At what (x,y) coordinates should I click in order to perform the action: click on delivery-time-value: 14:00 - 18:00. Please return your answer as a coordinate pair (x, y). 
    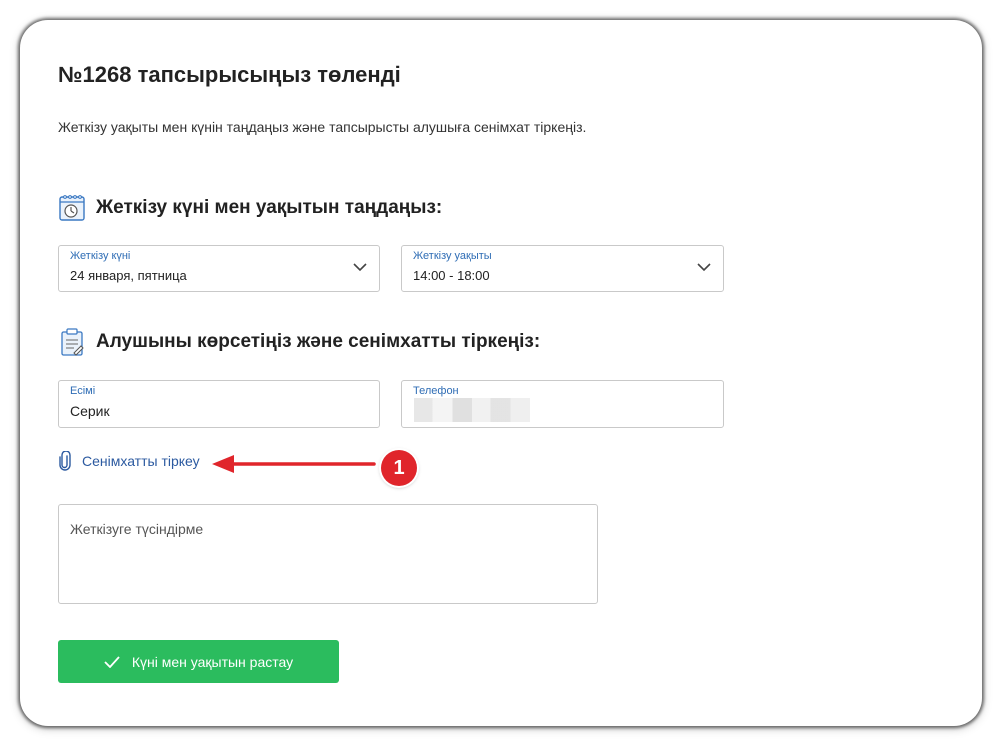
    Looking at the image, I should click on (451, 275).